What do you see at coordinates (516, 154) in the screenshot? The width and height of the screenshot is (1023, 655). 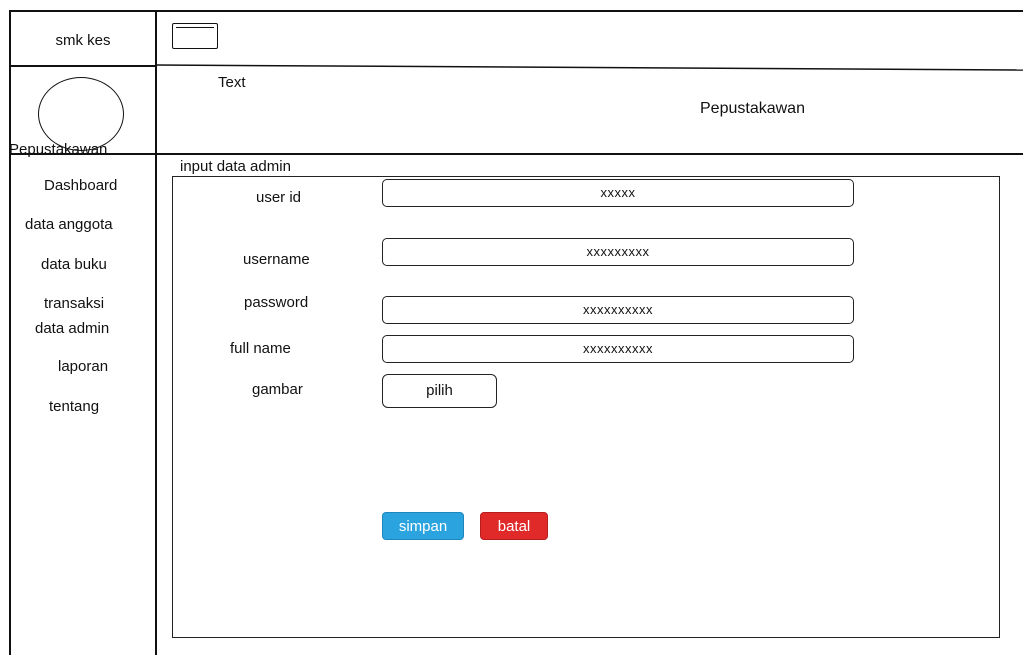 I see `content-divider` at bounding box center [516, 154].